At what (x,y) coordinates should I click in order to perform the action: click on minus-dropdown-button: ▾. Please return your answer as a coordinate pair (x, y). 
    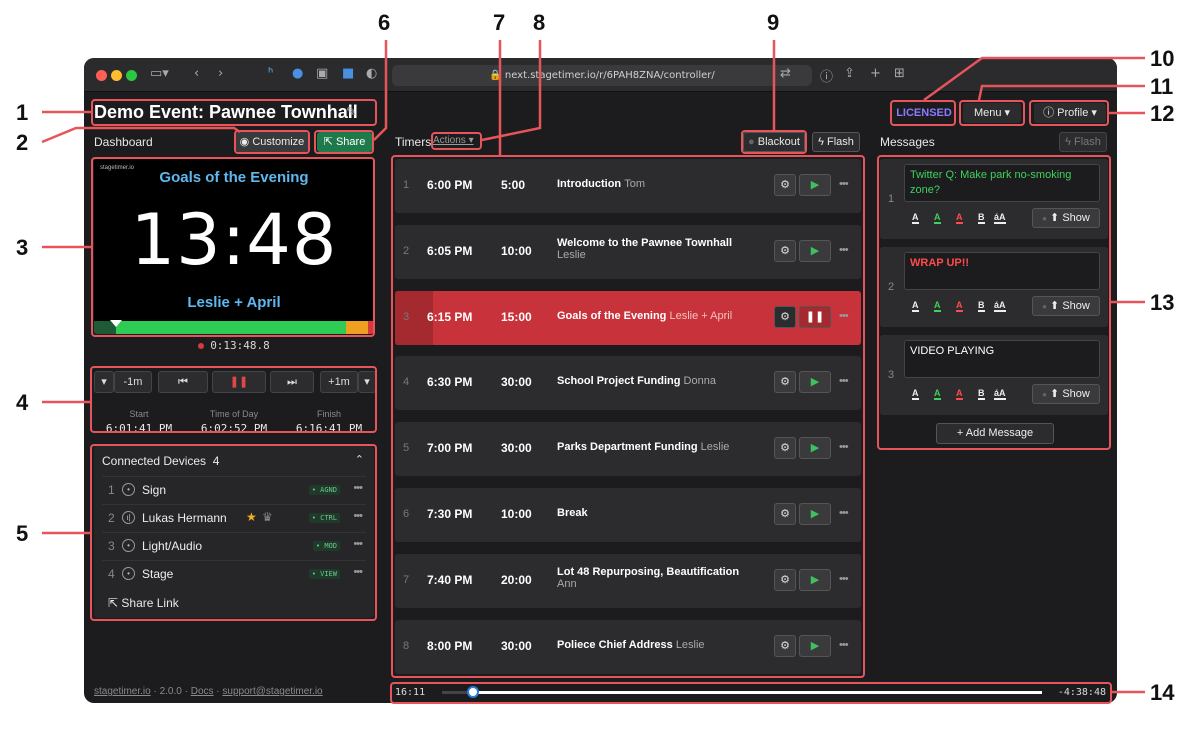
    Looking at the image, I should click on (104, 382).